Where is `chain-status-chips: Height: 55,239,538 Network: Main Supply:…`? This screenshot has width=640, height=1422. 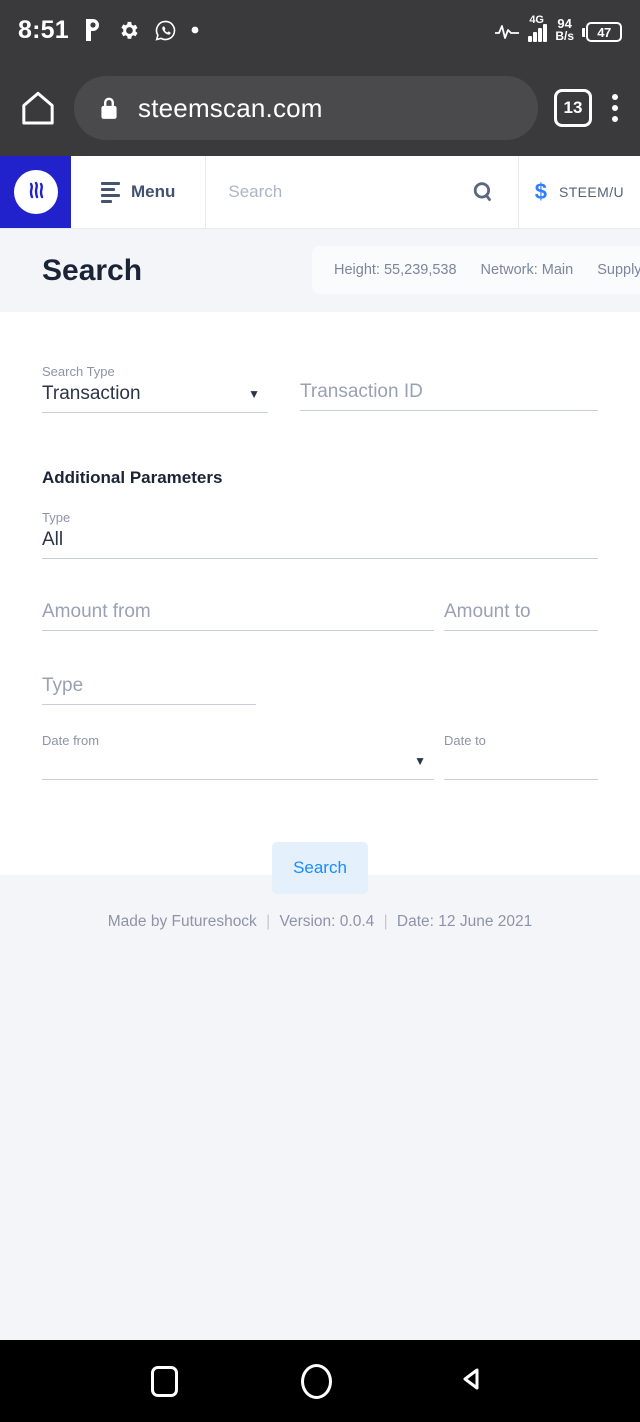 chain-status-chips: Height: 55,239,538 Network: Main Supply:… is located at coordinates (476, 270).